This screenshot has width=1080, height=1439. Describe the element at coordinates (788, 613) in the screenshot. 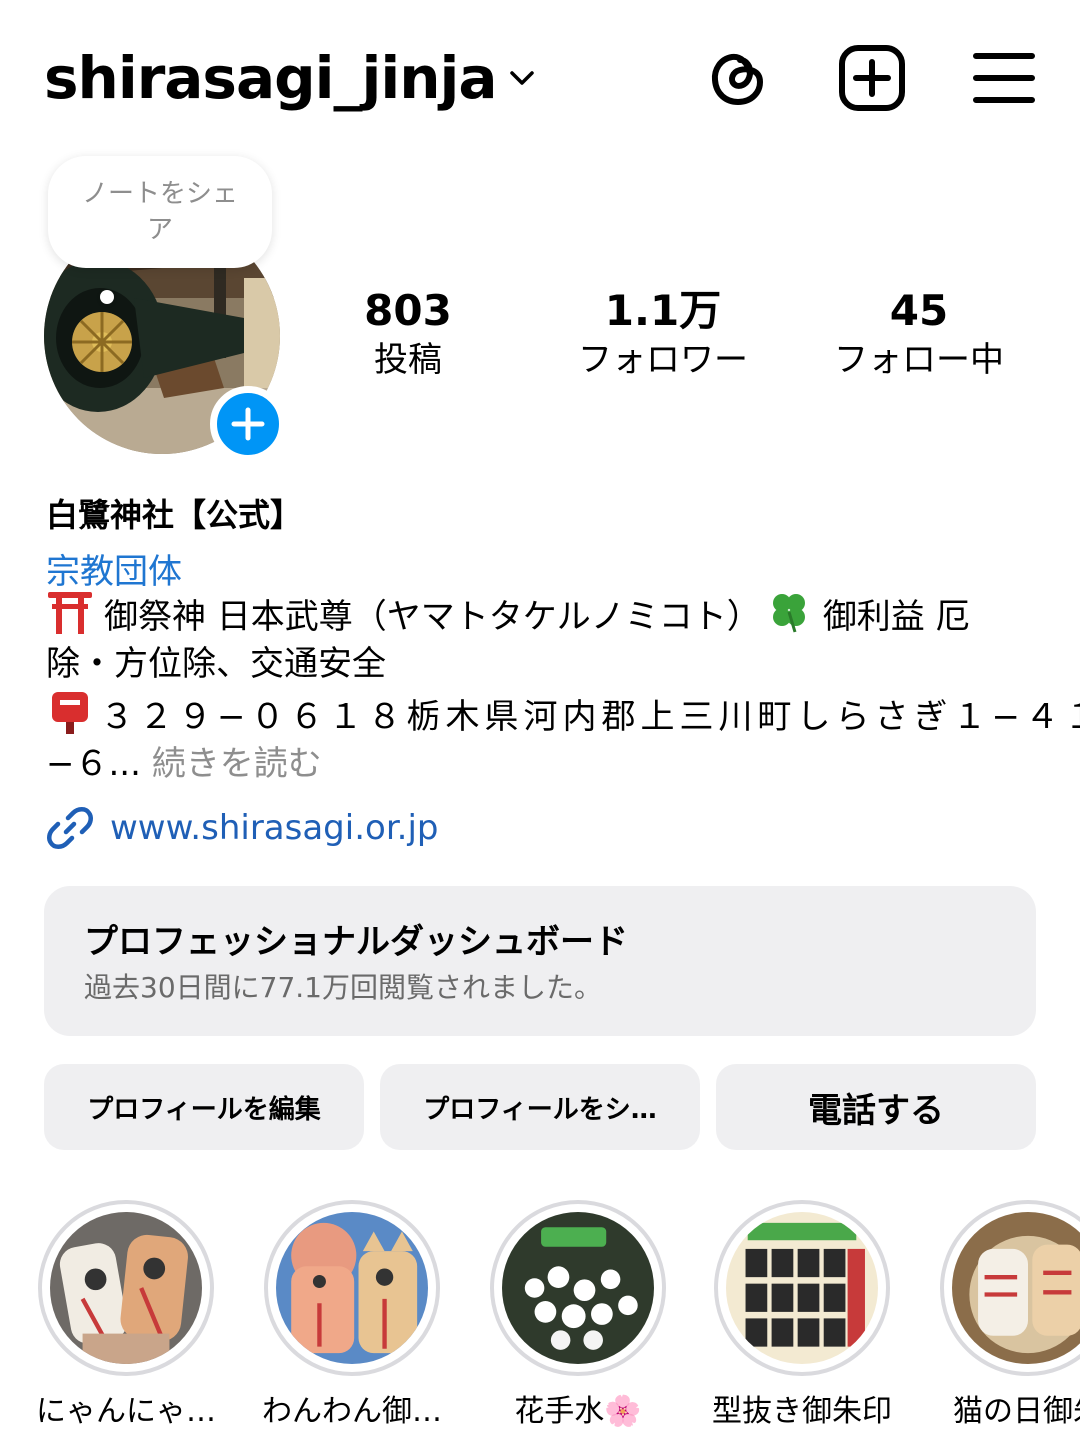

I see `clover-icon` at that location.